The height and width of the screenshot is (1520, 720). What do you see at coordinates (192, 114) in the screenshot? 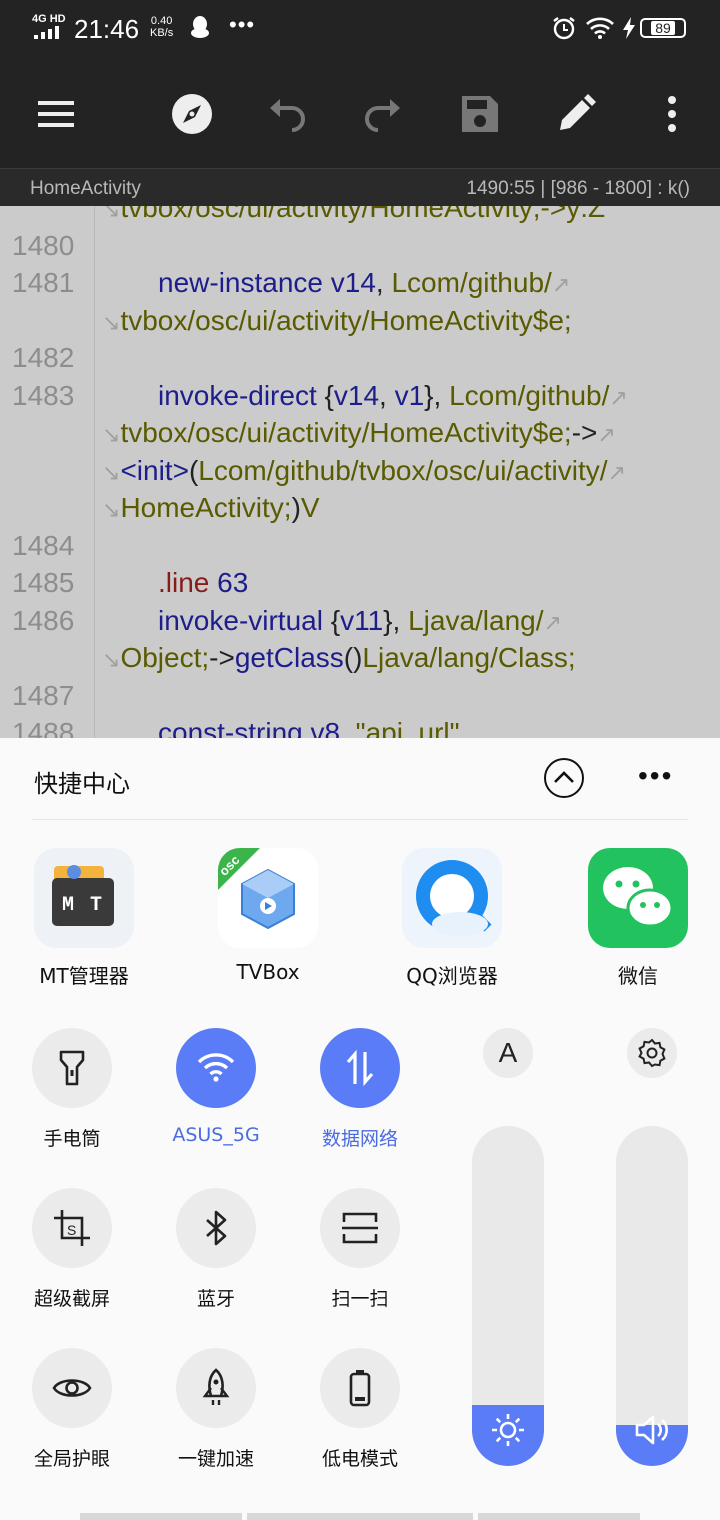
I see `compass-icon` at bounding box center [192, 114].